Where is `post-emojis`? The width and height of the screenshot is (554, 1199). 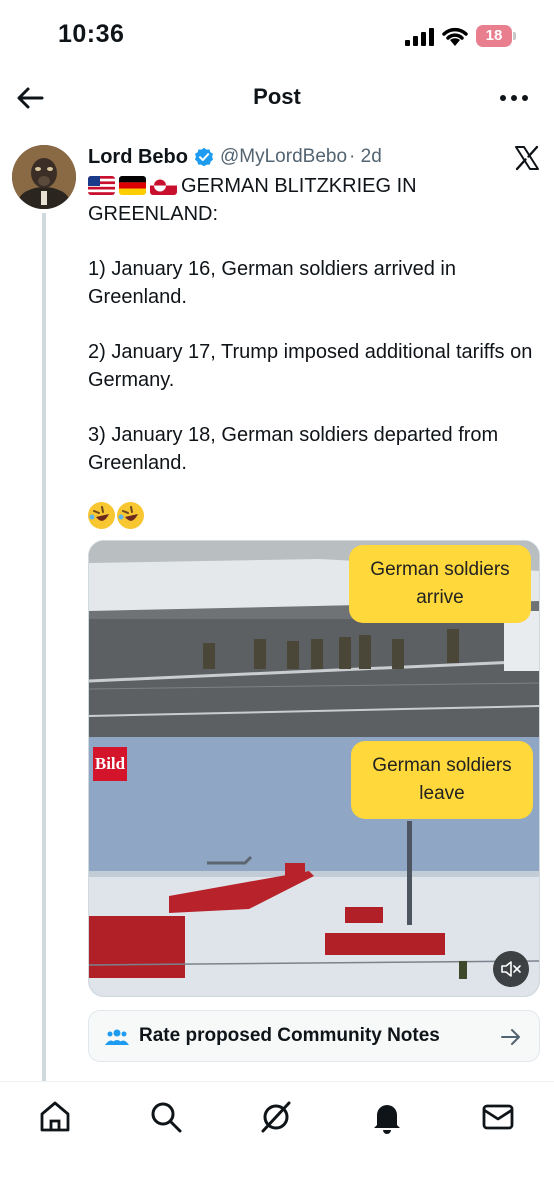
post-emojis is located at coordinates (314, 517).